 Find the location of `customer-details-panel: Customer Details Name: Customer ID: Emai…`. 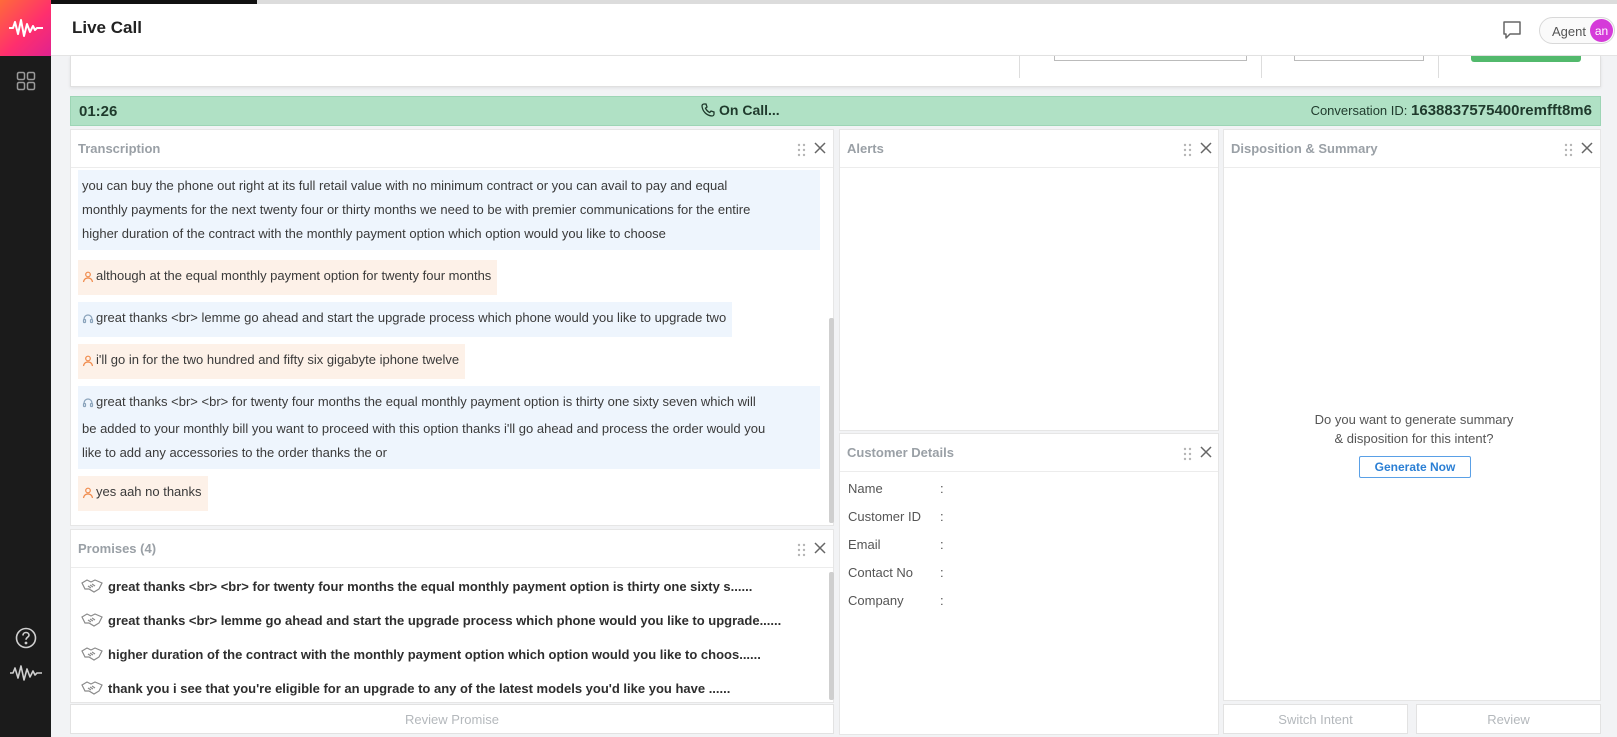

customer-details-panel: Customer Details Name: Customer ID: Emai… is located at coordinates (1029, 584).